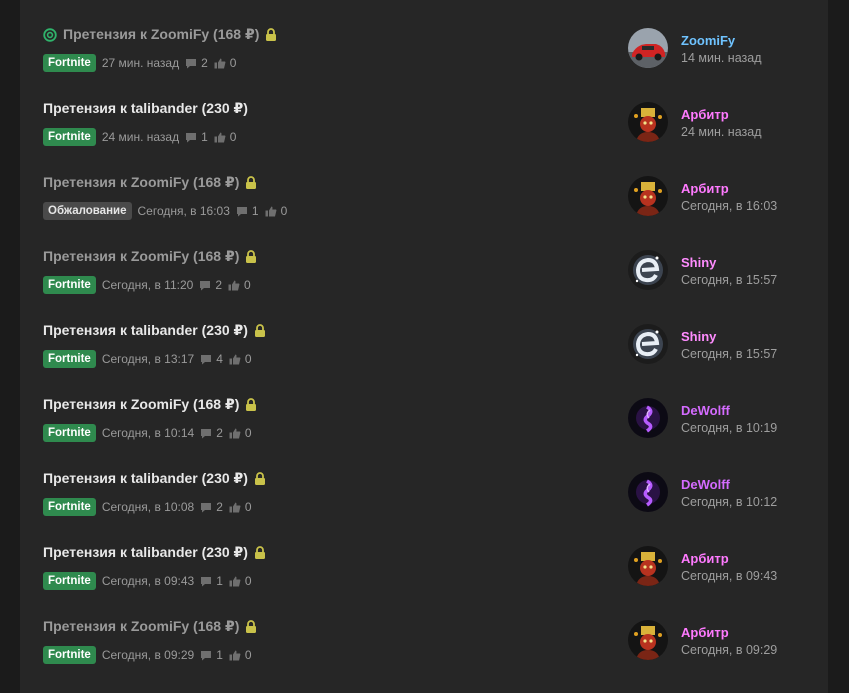 The width and height of the screenshot is (849, 693). I want to click on last-post-time: Сегодня, в 10:12, so click(729, 502).